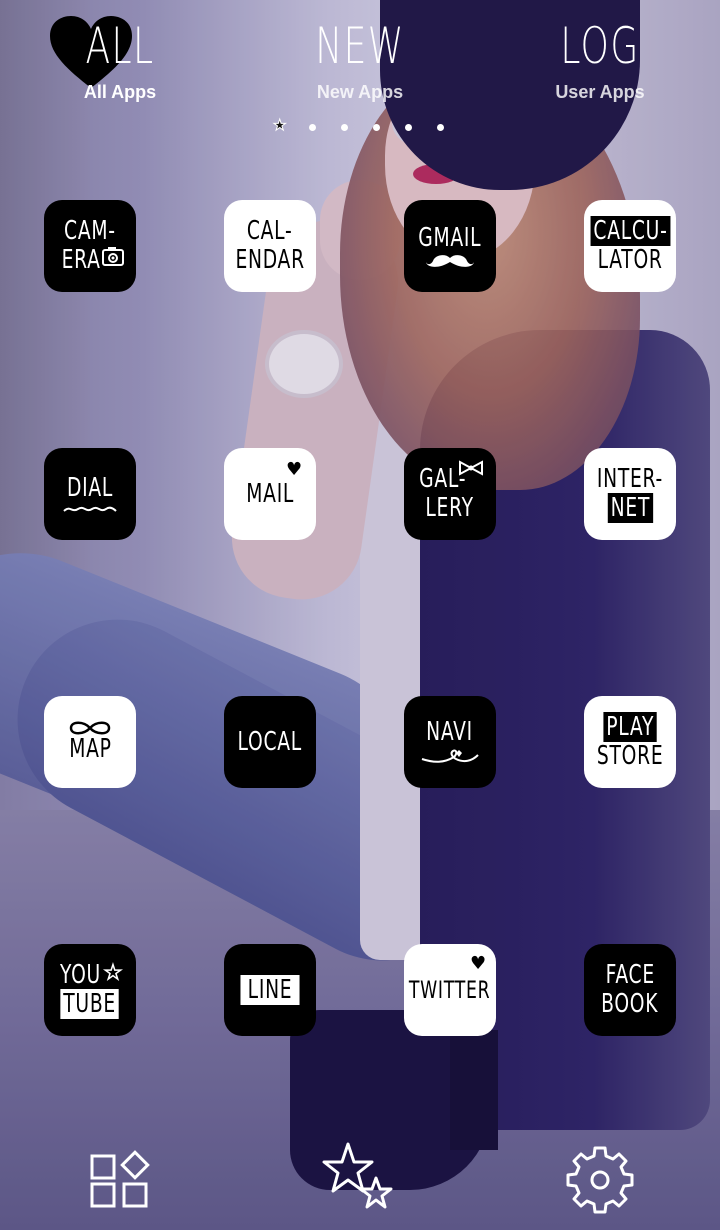  Describe the element at coordinates (90, 748) in the screenshot. I see `app-label: MAP` at that location.